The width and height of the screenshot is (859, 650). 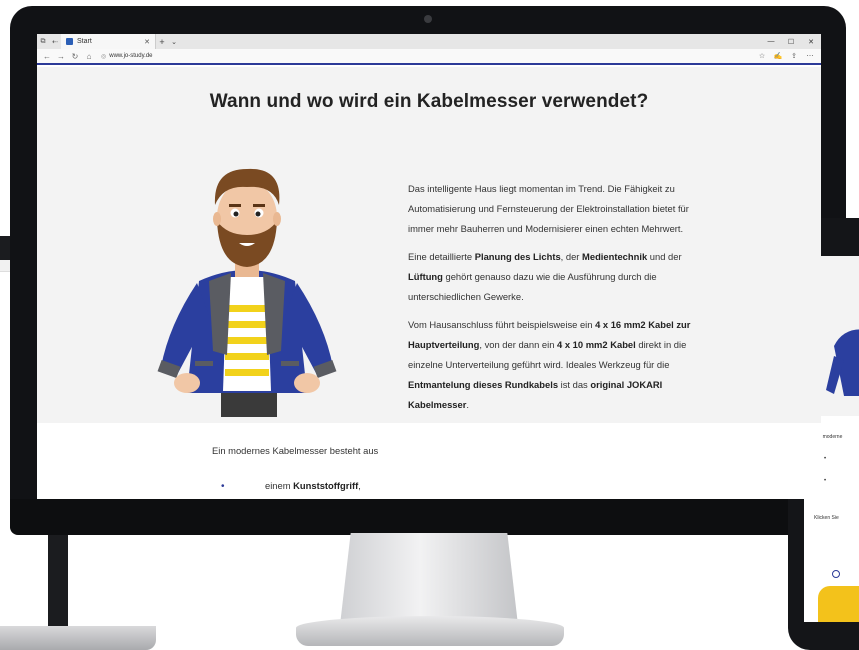 What do you see at coordinates (483, 384) in the screenshot?
I see `bold-text: Entmantelung dieses Rundkabels` at bounding box center [483, 384].